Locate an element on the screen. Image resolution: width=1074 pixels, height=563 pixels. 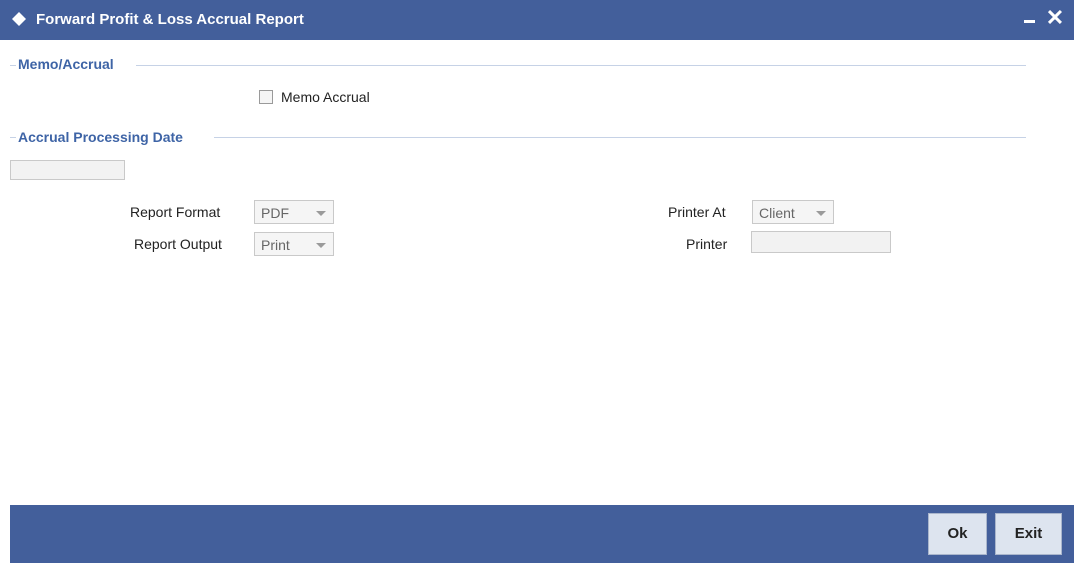
report-output-select: Print is located at coordinates (294, 244).